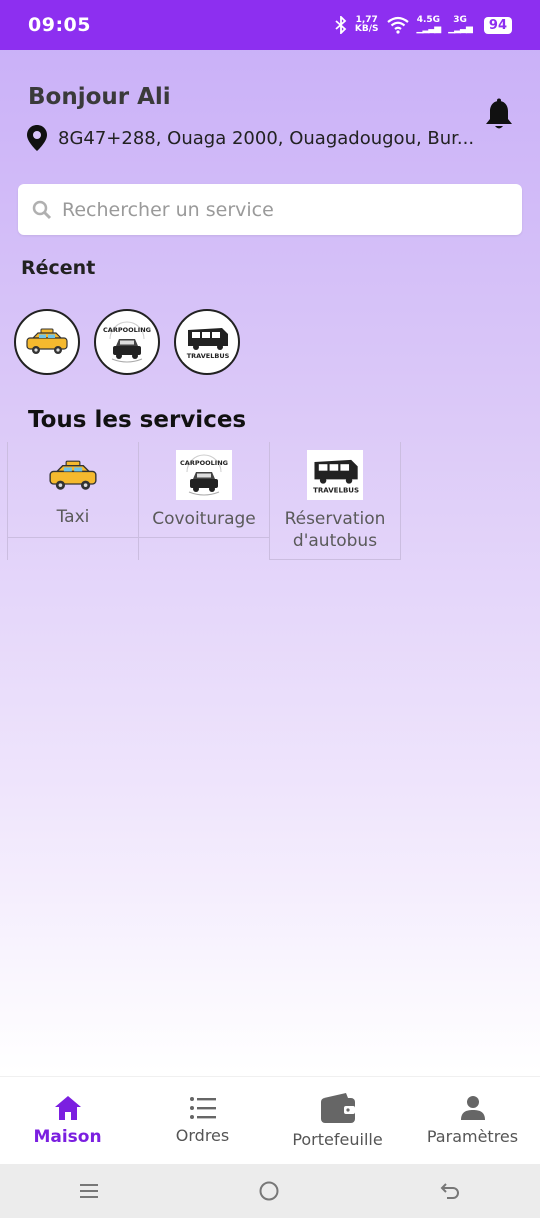 This screenshot has height=1218, width=540. I want to click on nav-ordres: Ordres, so click(203, 1120).